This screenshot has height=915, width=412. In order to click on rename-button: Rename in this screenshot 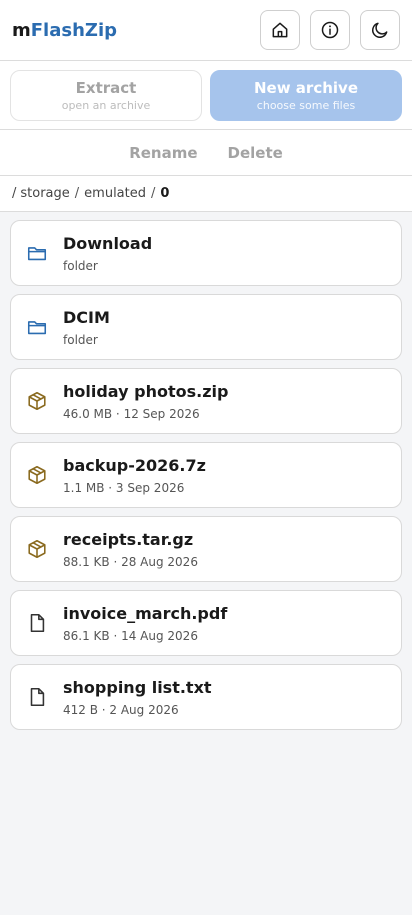, I will do `click(163, 153)`.